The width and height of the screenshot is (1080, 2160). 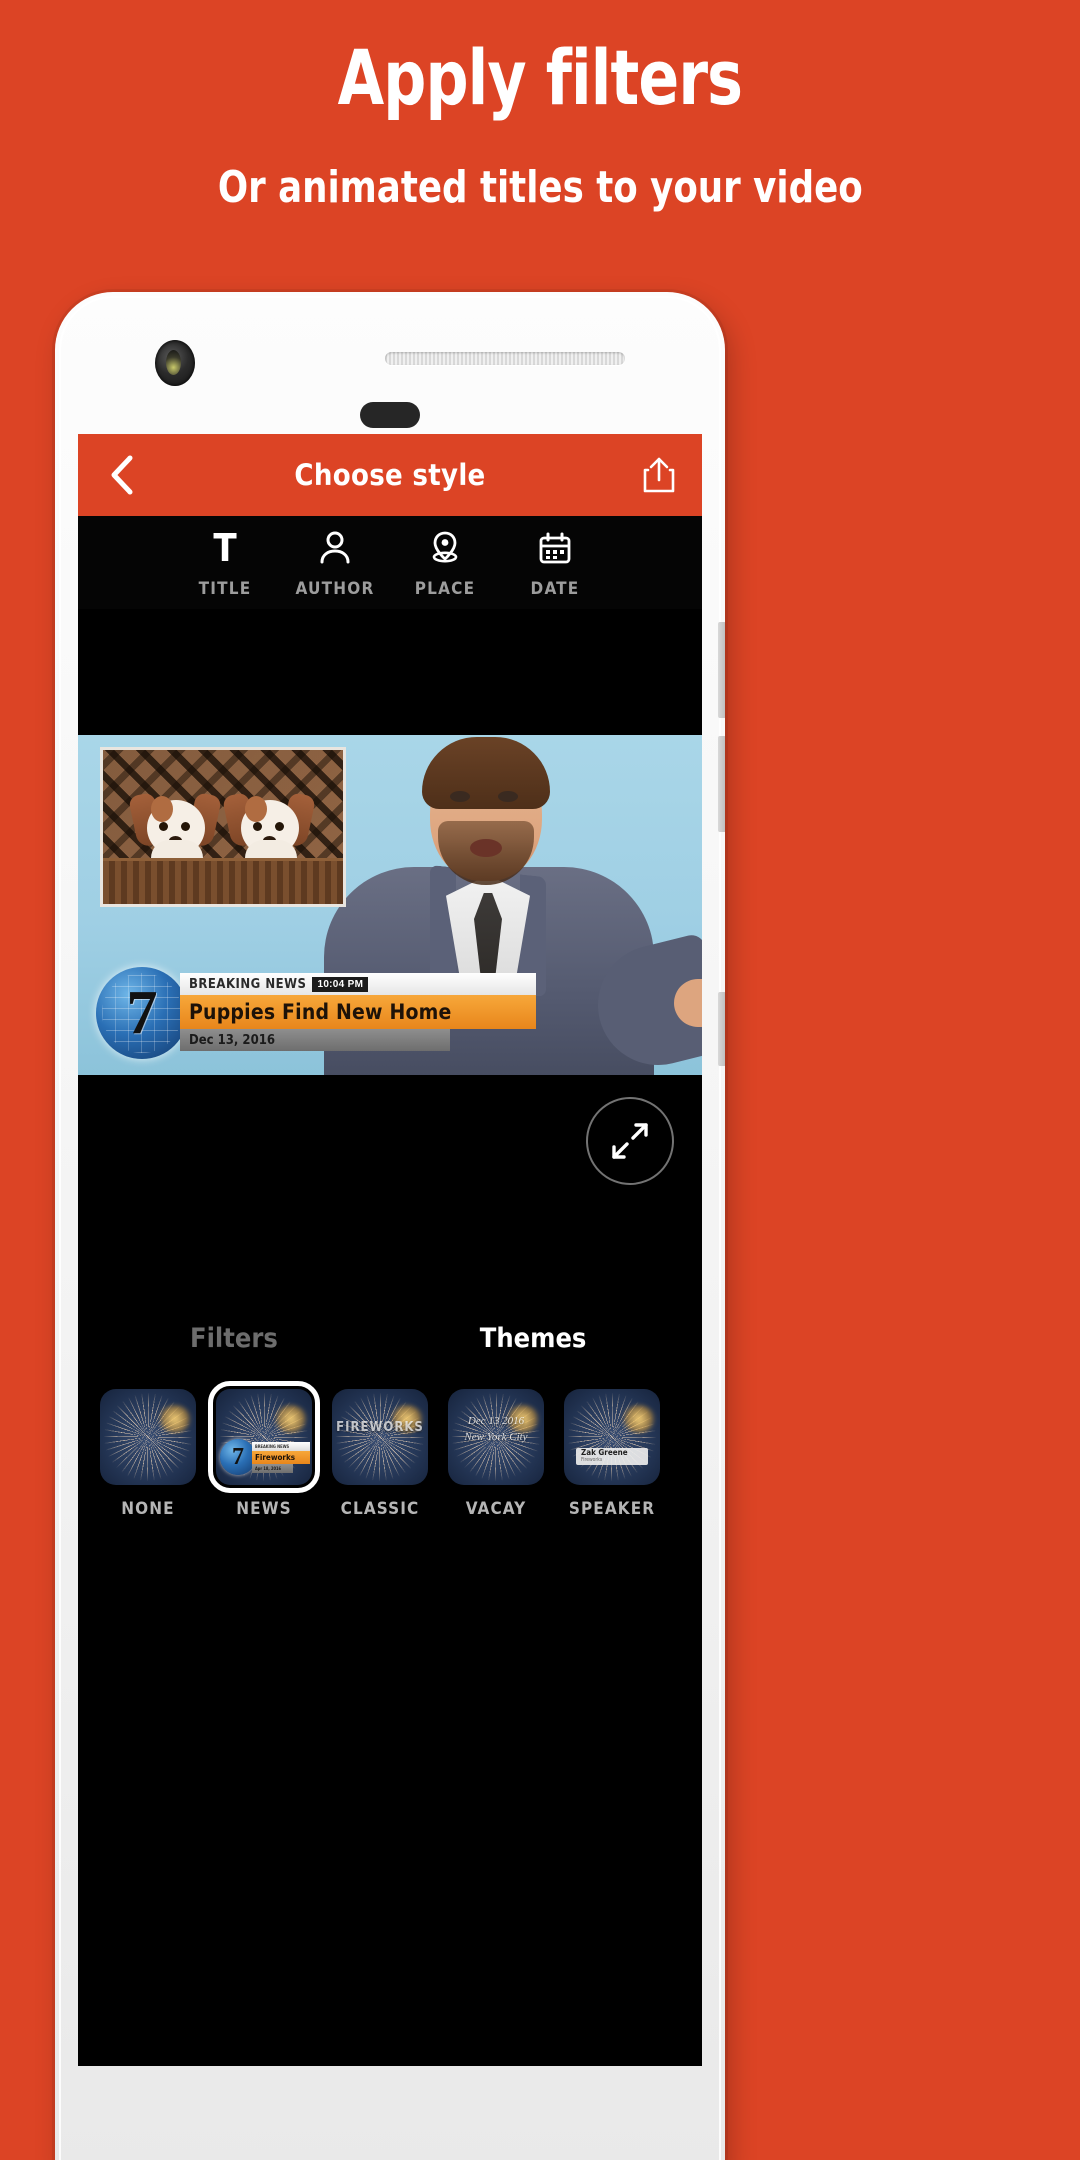 I want to click on expand-fullscreen-button, so click(x=630, y=1141).